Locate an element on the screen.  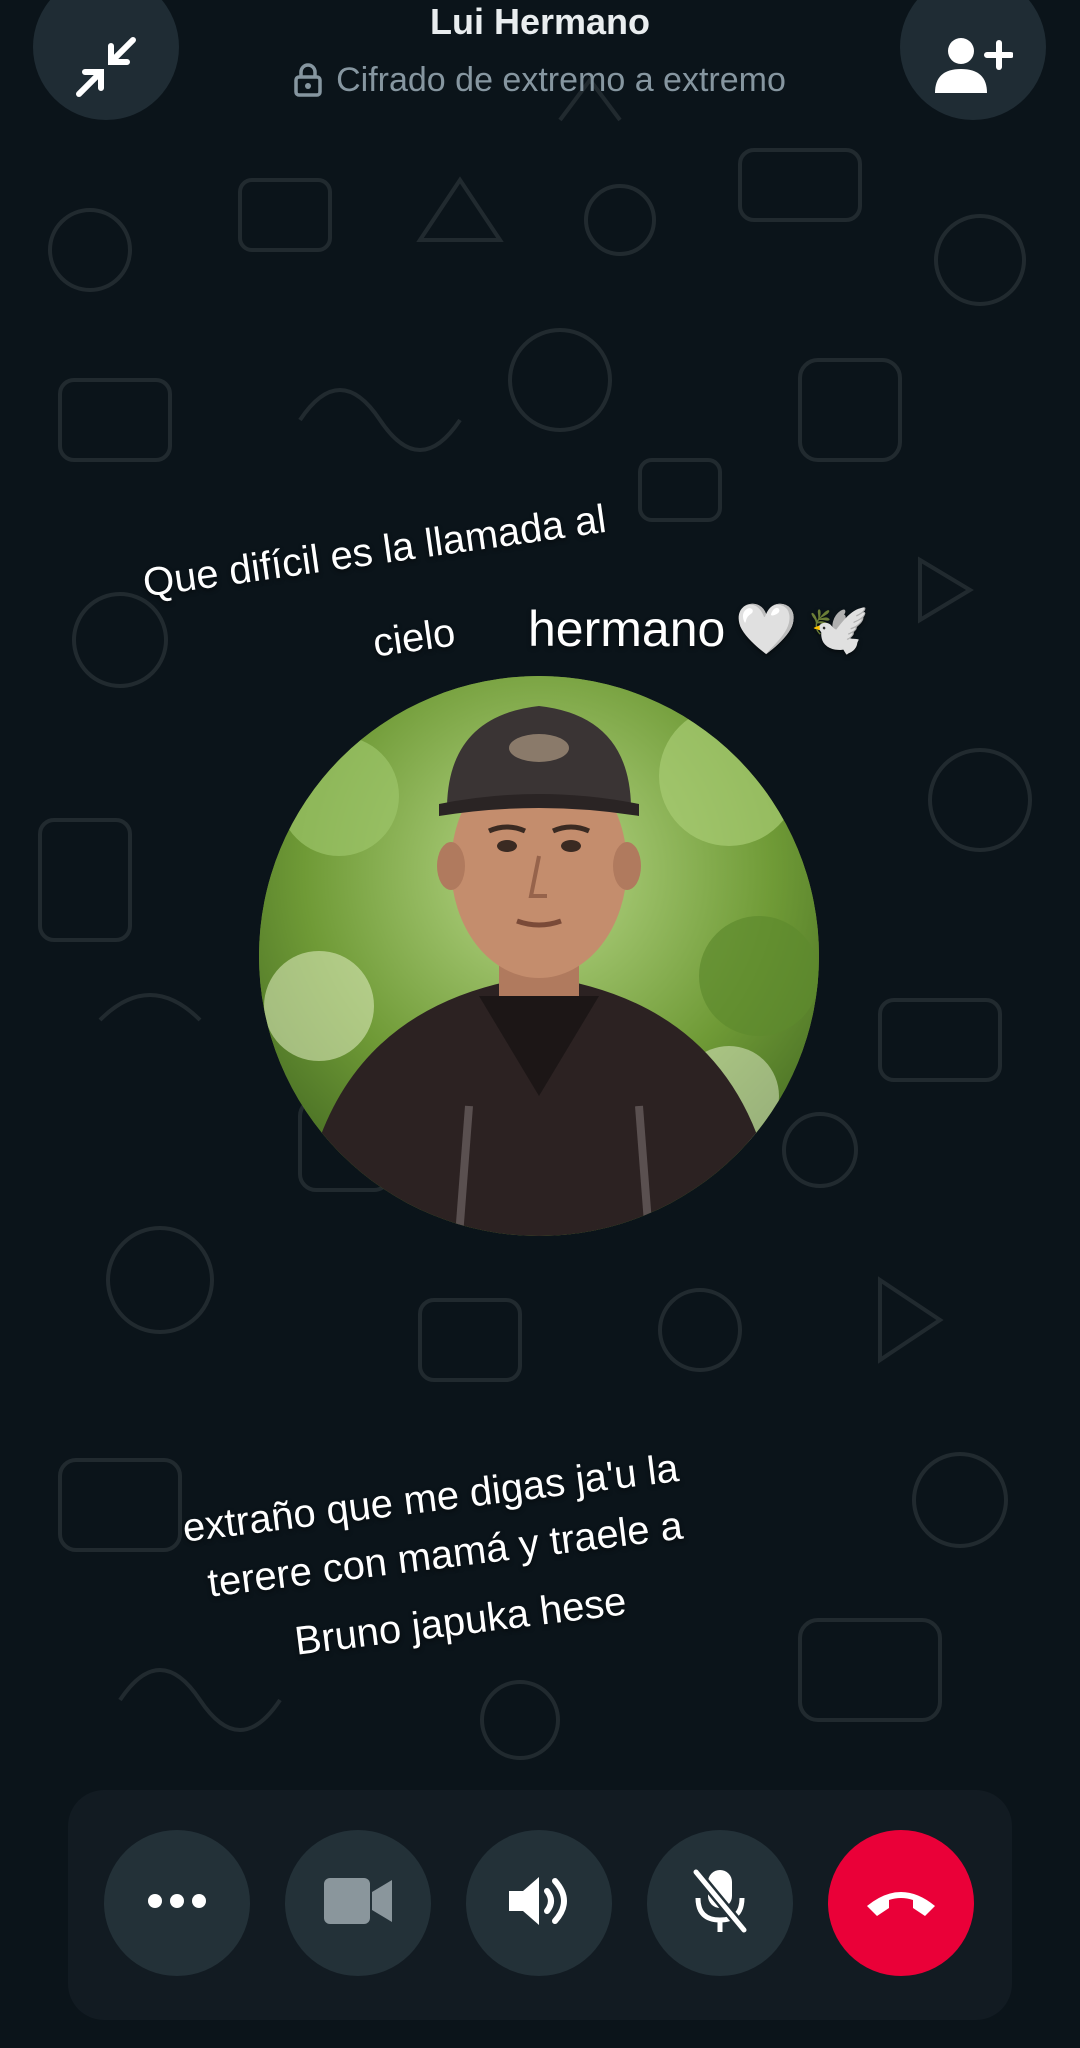
mute-toggle-button is located at coordinates (720, 1903).